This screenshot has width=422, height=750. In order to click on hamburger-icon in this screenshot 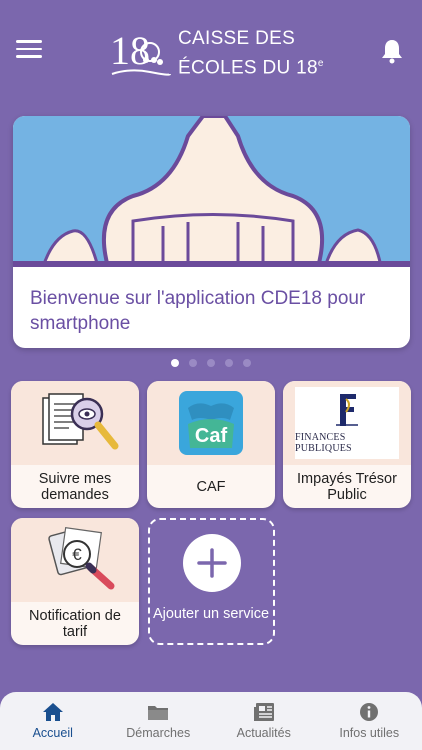, I will do `click(29, 51)`.